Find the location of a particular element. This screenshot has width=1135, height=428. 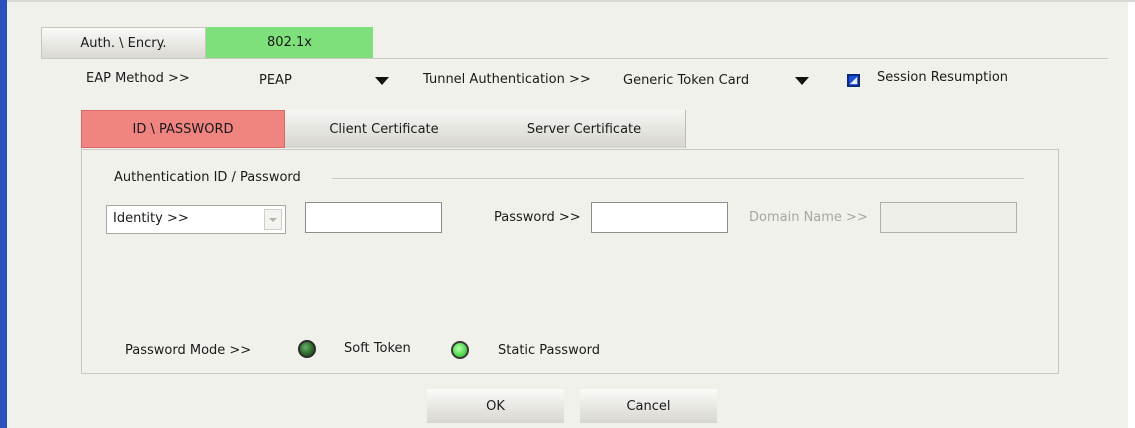

tab-server-certificate: Server Certificate is located at coordinates (584, 129).